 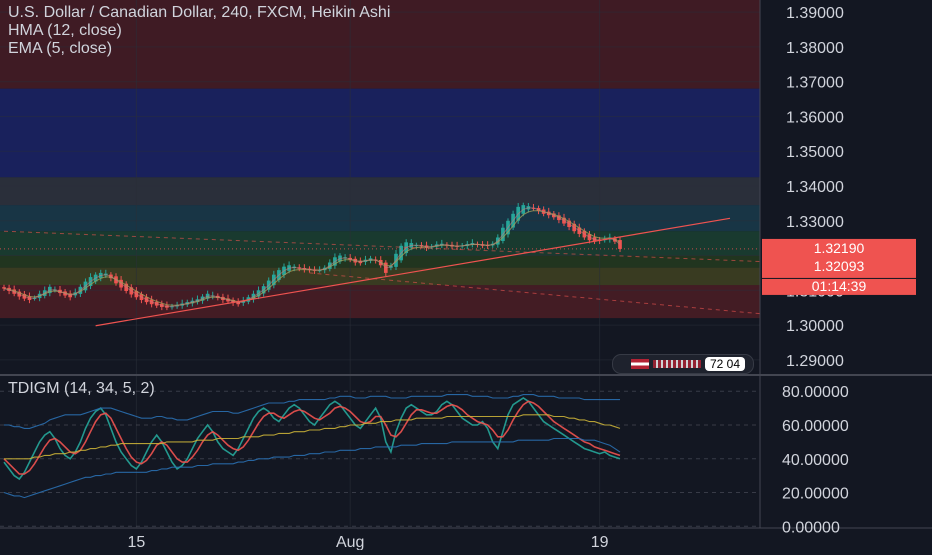 I want to click on price-tick-1: 1.38000, so click(x=815, y=48).